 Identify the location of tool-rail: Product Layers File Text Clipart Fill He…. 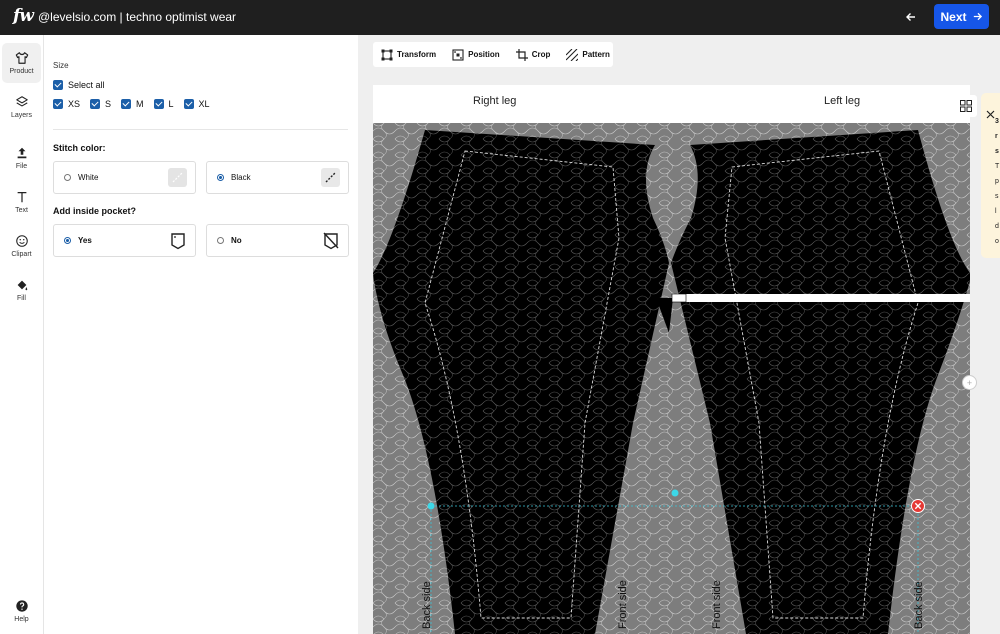
(22, 334).